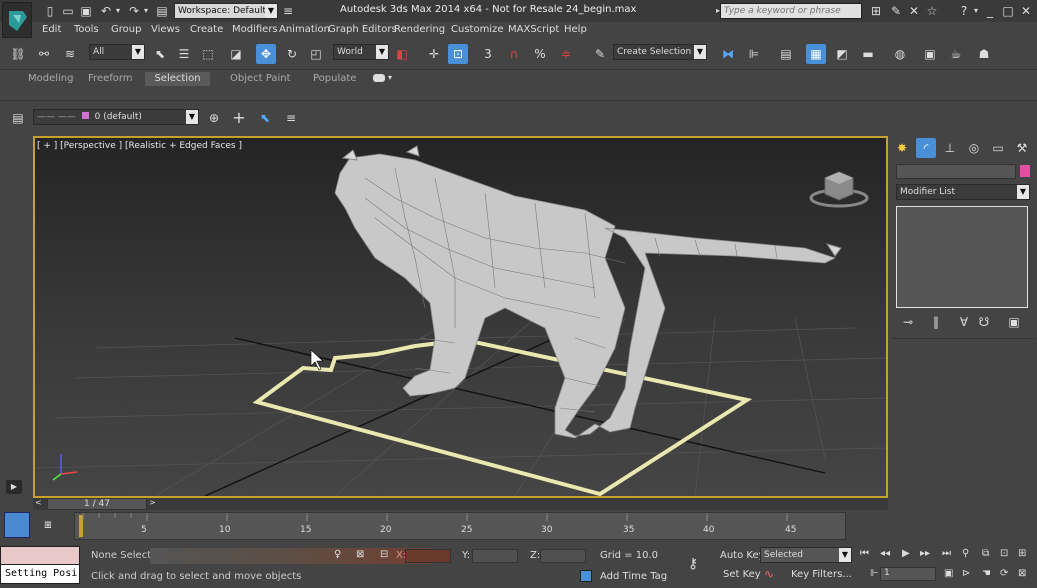 The image size is (1037, 588). Describe the element at coordinates (900, 54) in the screenshot. I see `material-editor-icon: ◍` at that location.